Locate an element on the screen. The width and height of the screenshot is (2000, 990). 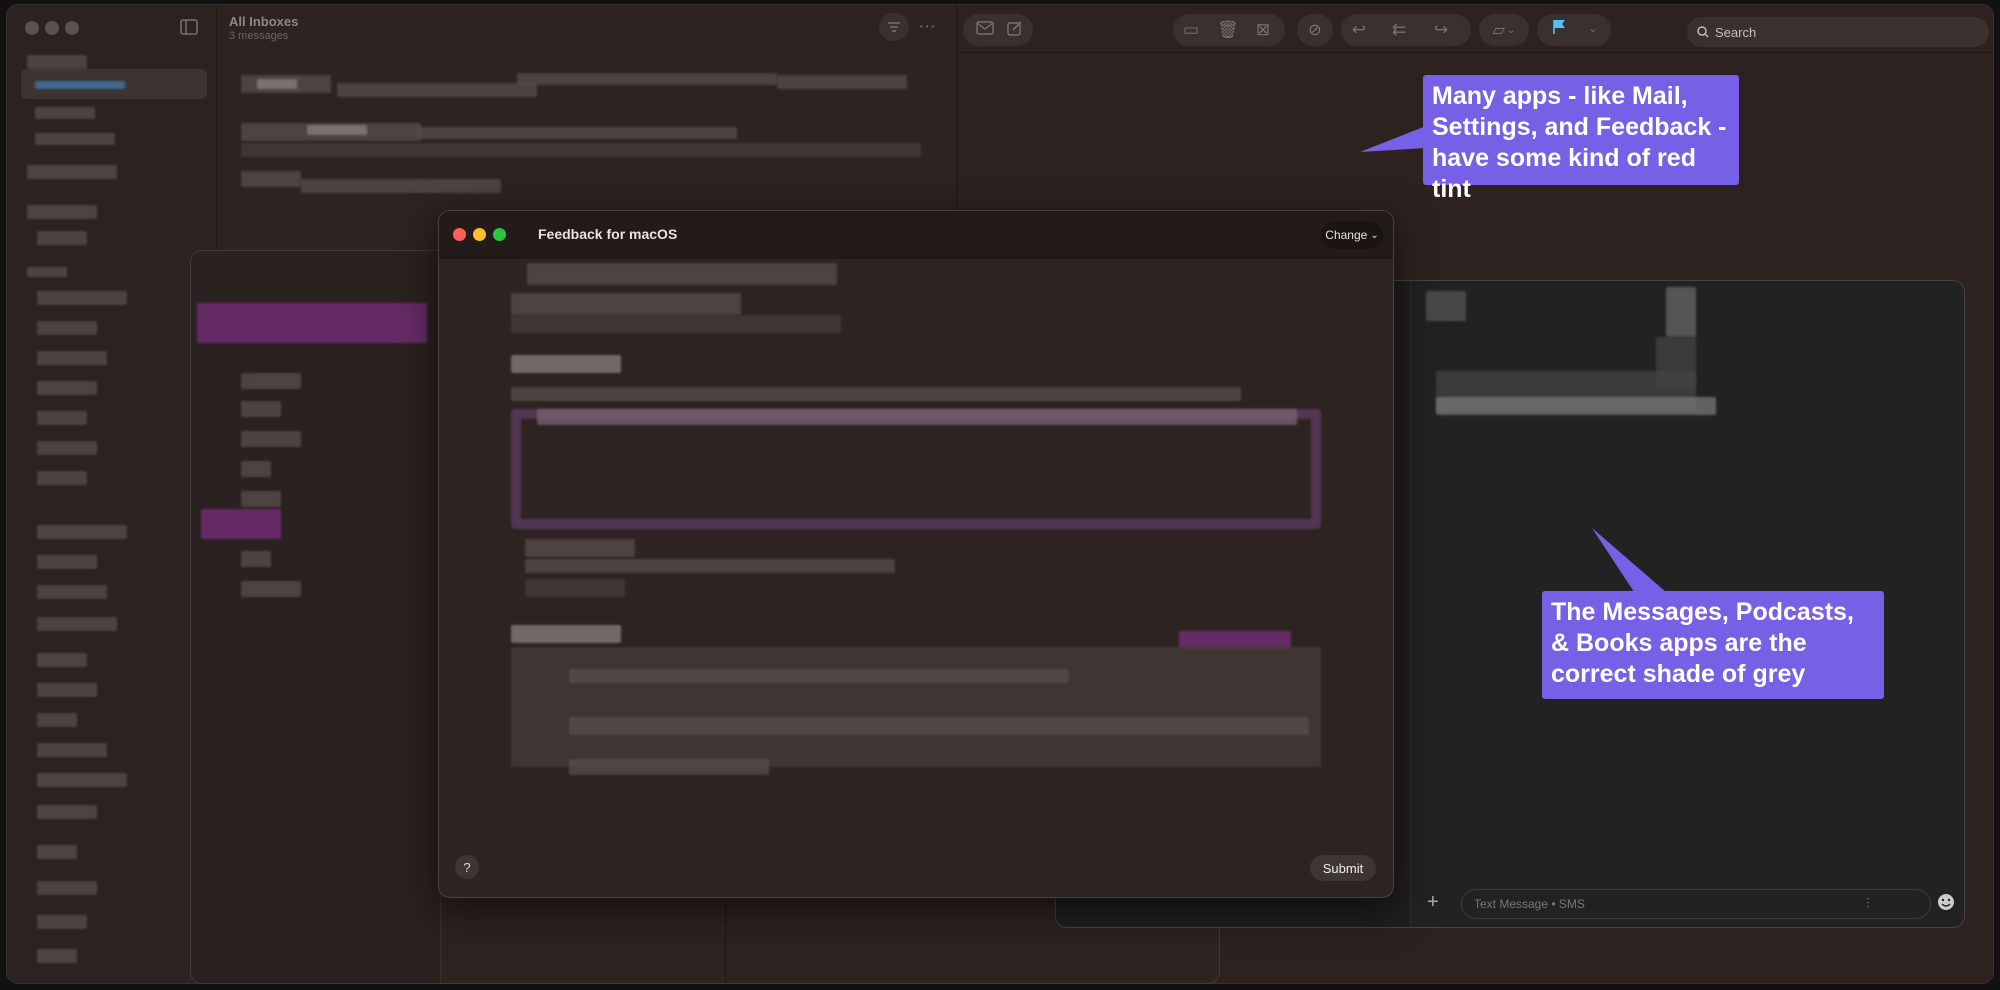
zoom-button is located at coordinates (499, 234).